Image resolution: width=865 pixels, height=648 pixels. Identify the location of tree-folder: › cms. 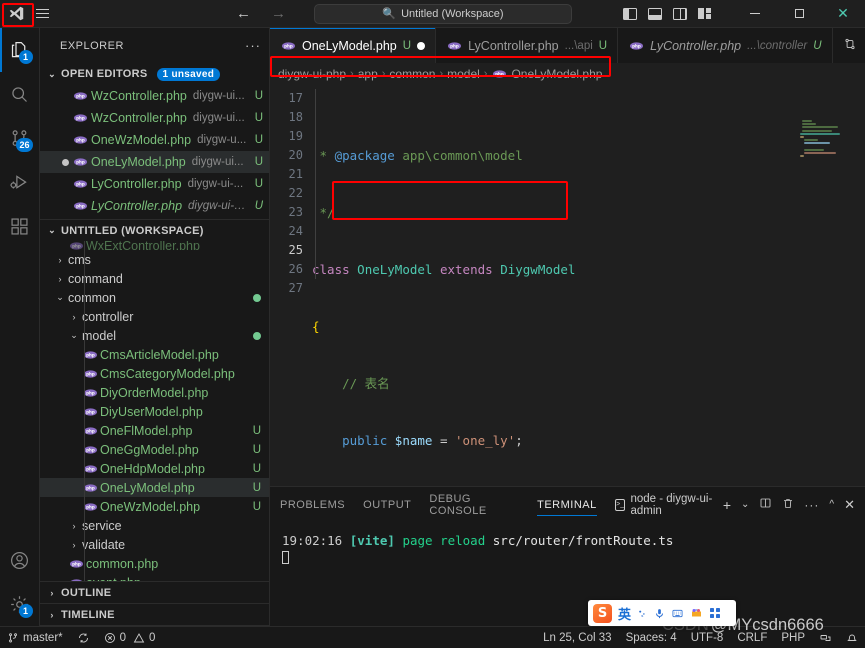
(154, 259).